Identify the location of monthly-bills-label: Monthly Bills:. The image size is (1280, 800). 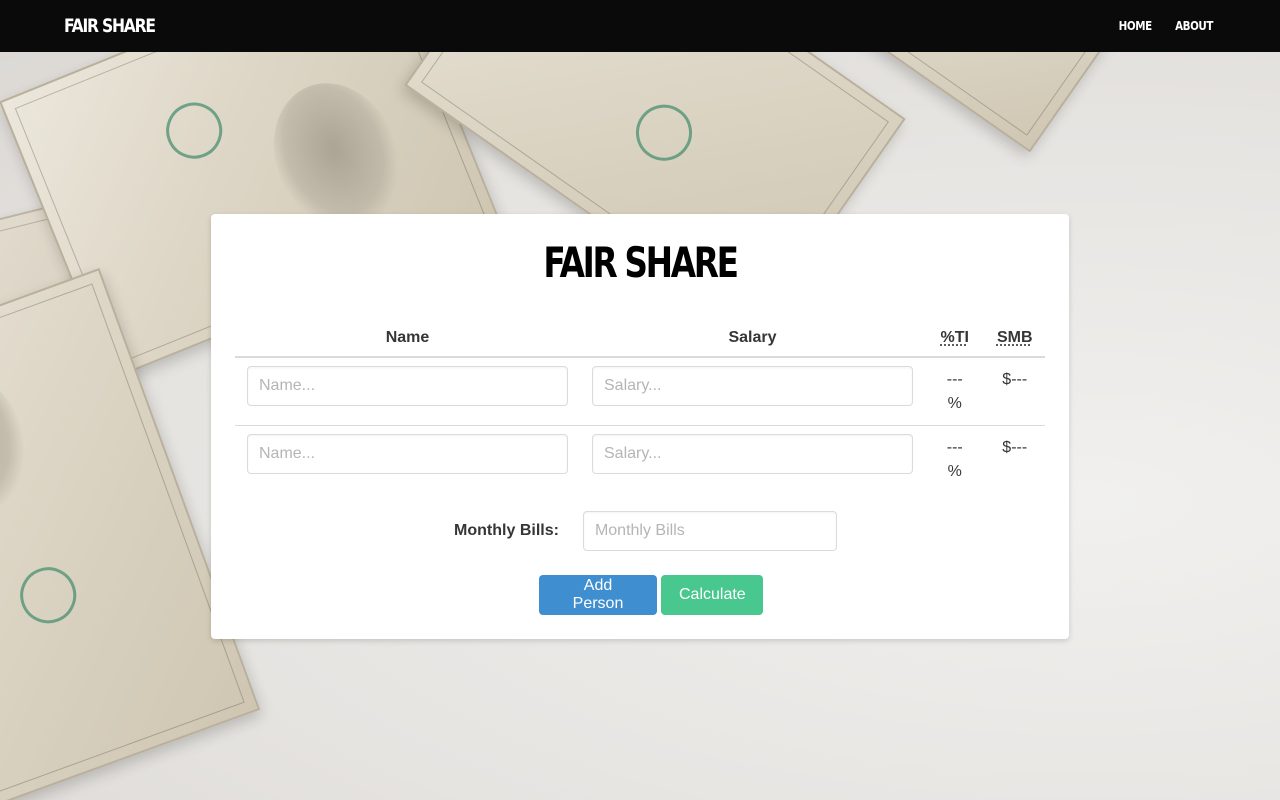
(506, 530).